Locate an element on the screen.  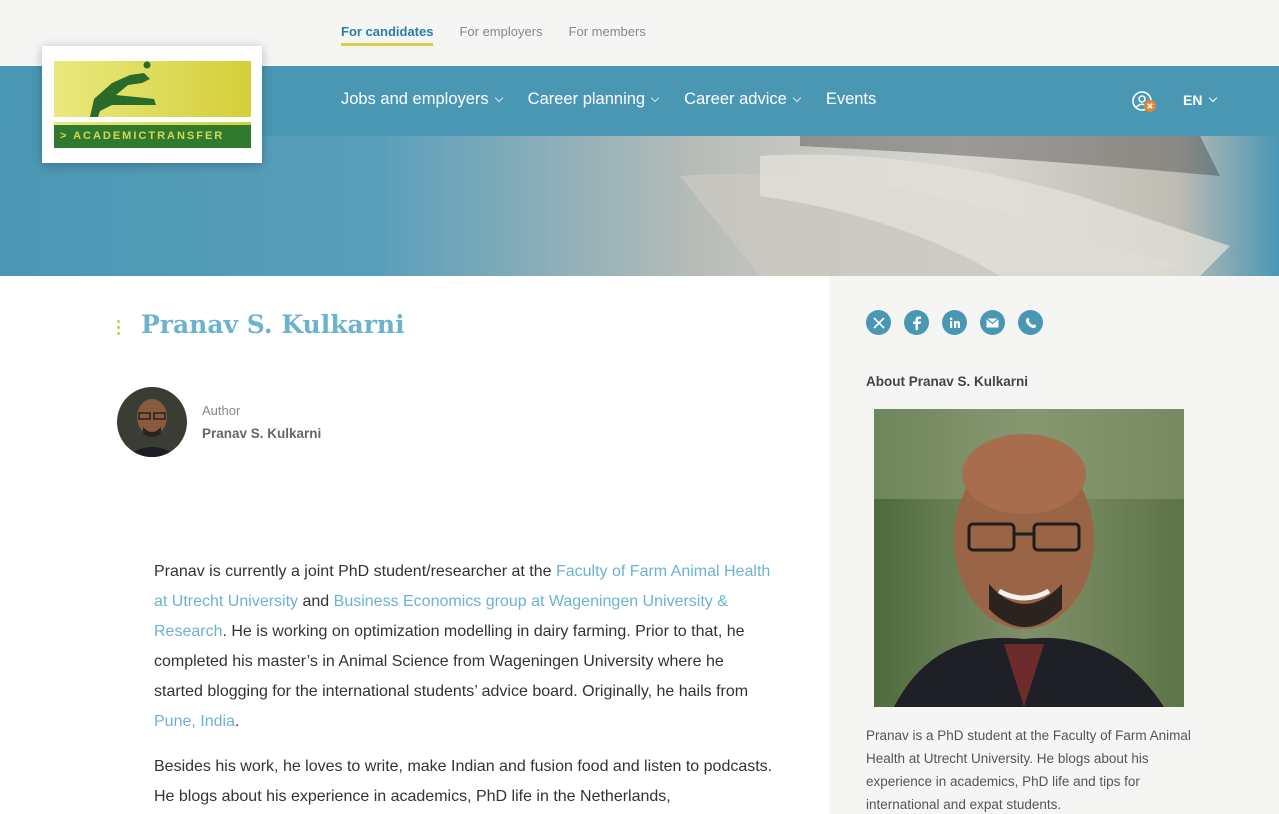
nav-item-career-planning: Career planning is located at coordinates (593, 99).